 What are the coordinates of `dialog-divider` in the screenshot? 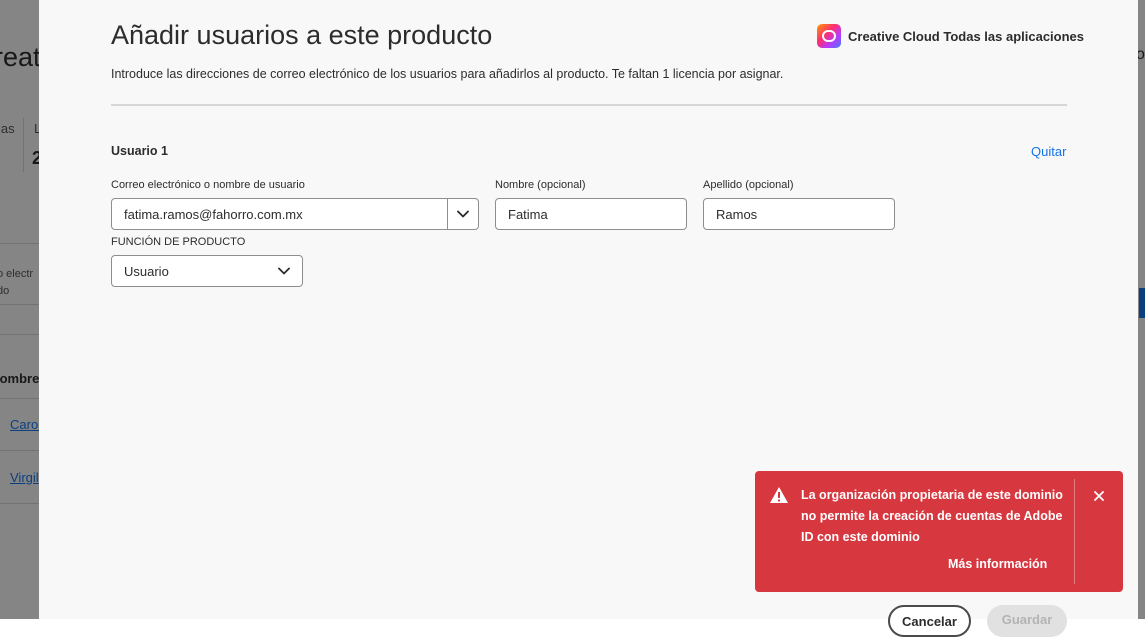 It's located at (589, 105).